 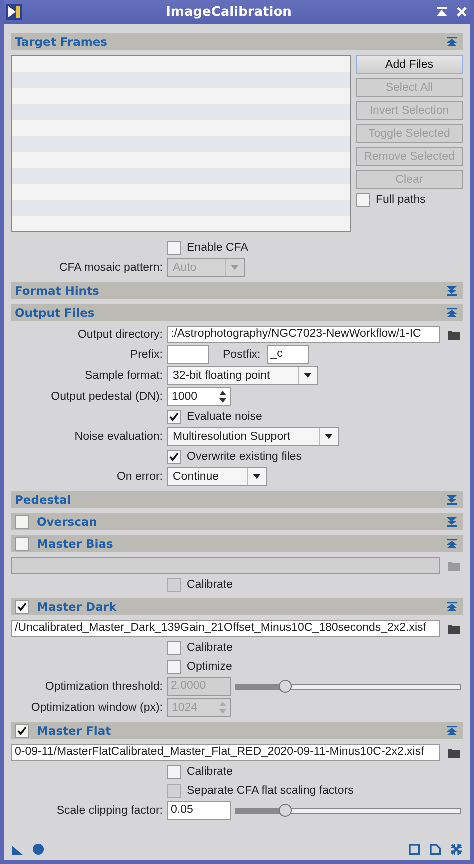 I want to click on document-icon, so click(x=435, y=849).